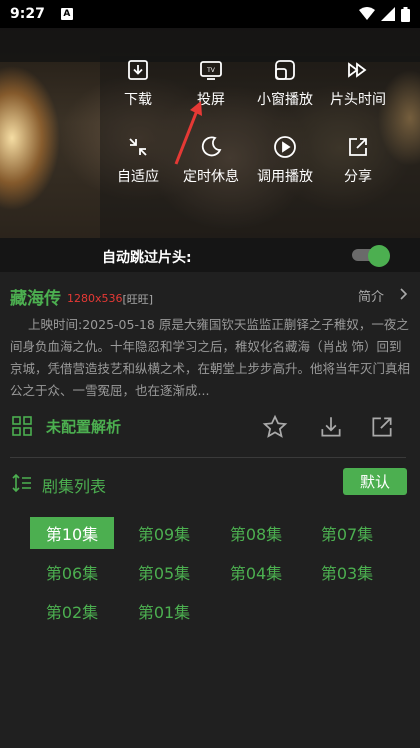 This screenshot has height=748, width=420. Describe the element at coordinates (347, 572) in the screenshot. I see `episode-button: 第03集` at that location.